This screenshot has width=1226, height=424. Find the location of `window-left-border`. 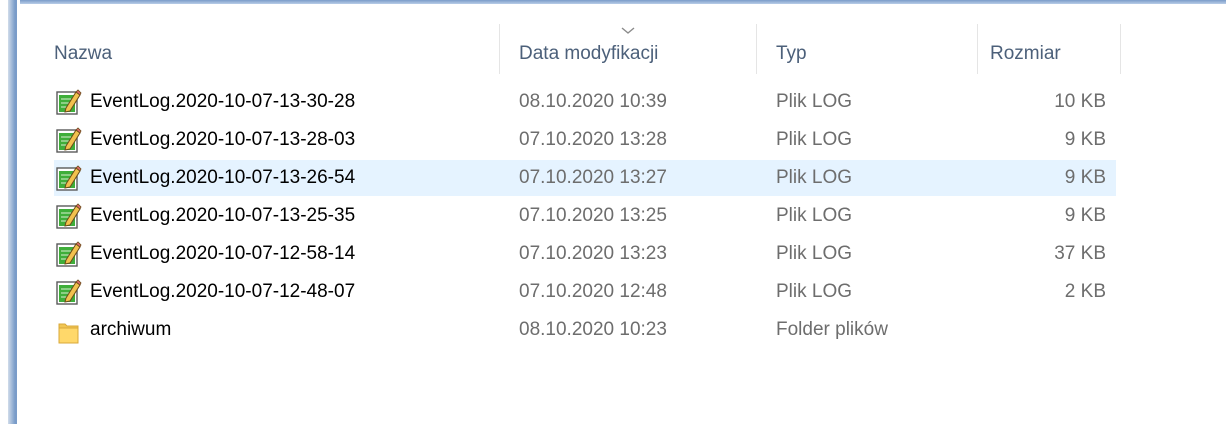

window-left-border is located at coordinates (10, 212).